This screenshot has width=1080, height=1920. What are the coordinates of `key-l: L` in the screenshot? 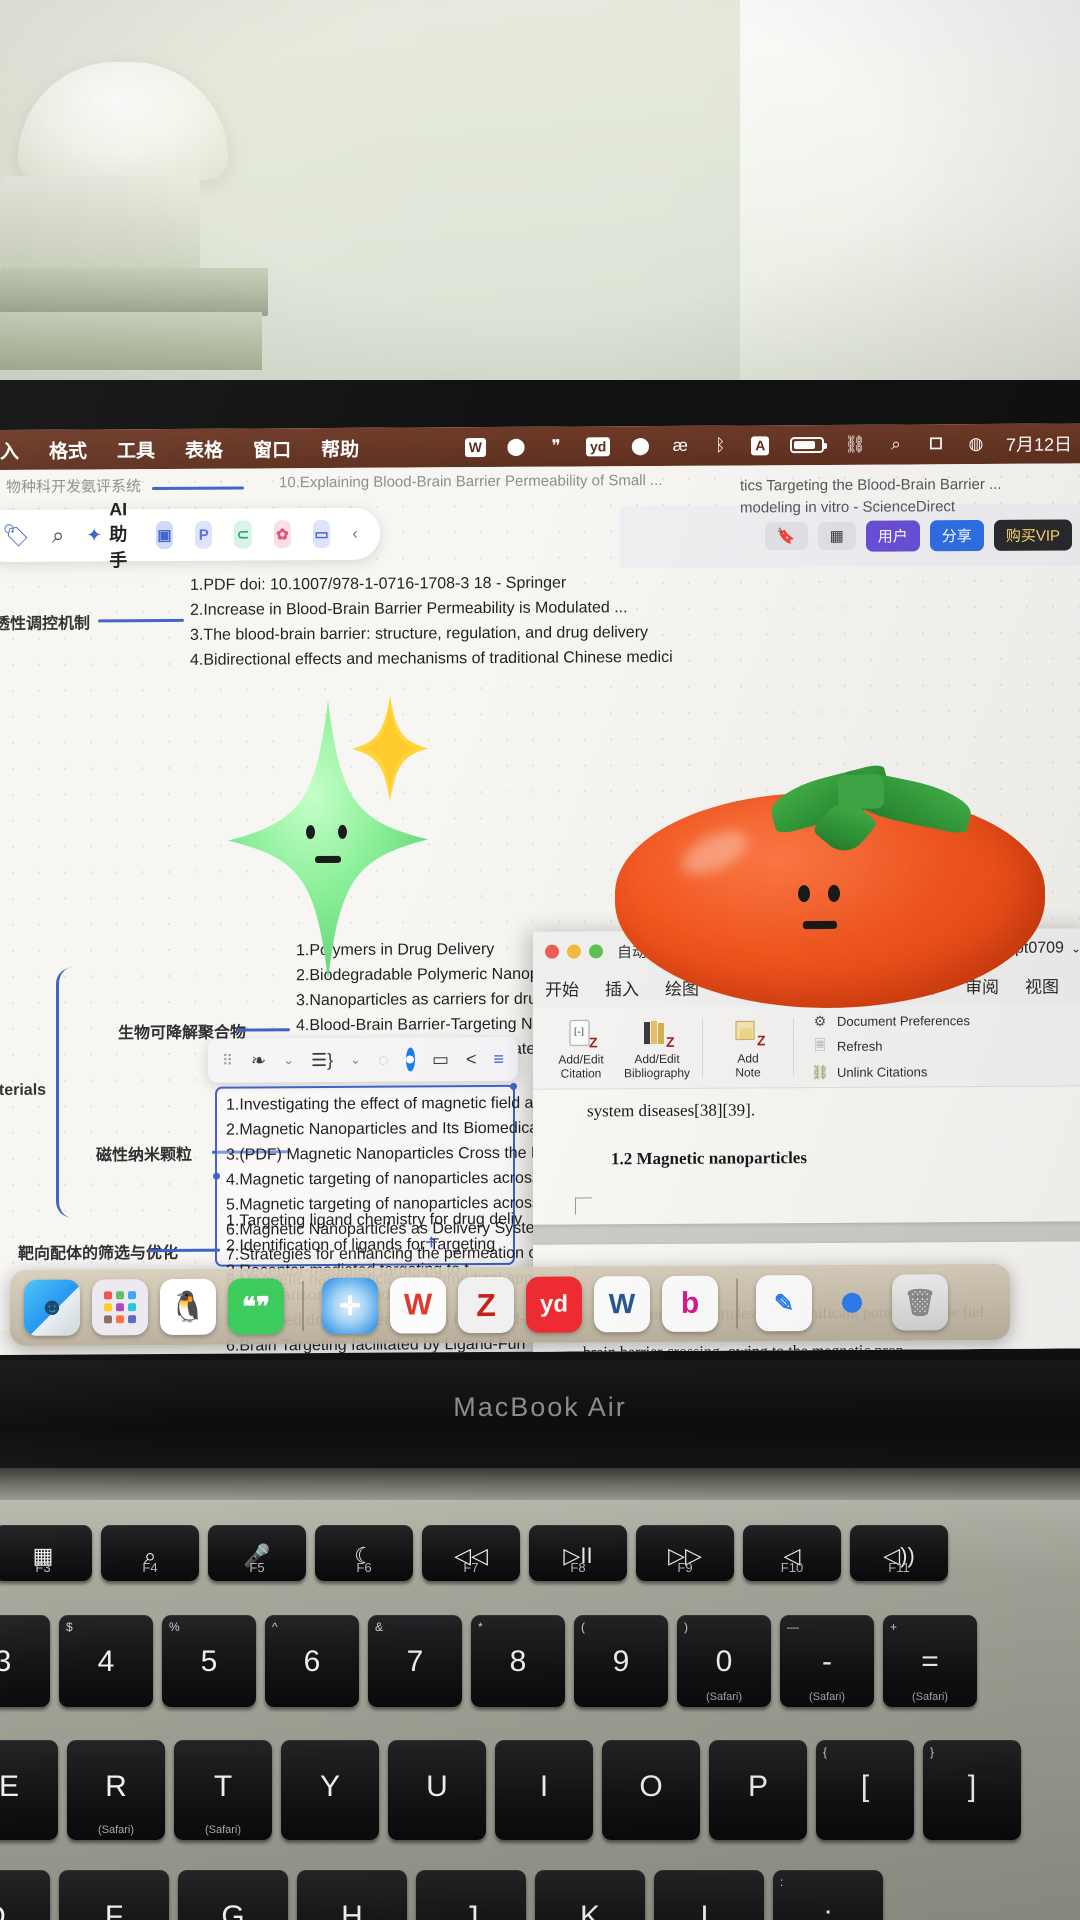 It's located at (709, 1895).